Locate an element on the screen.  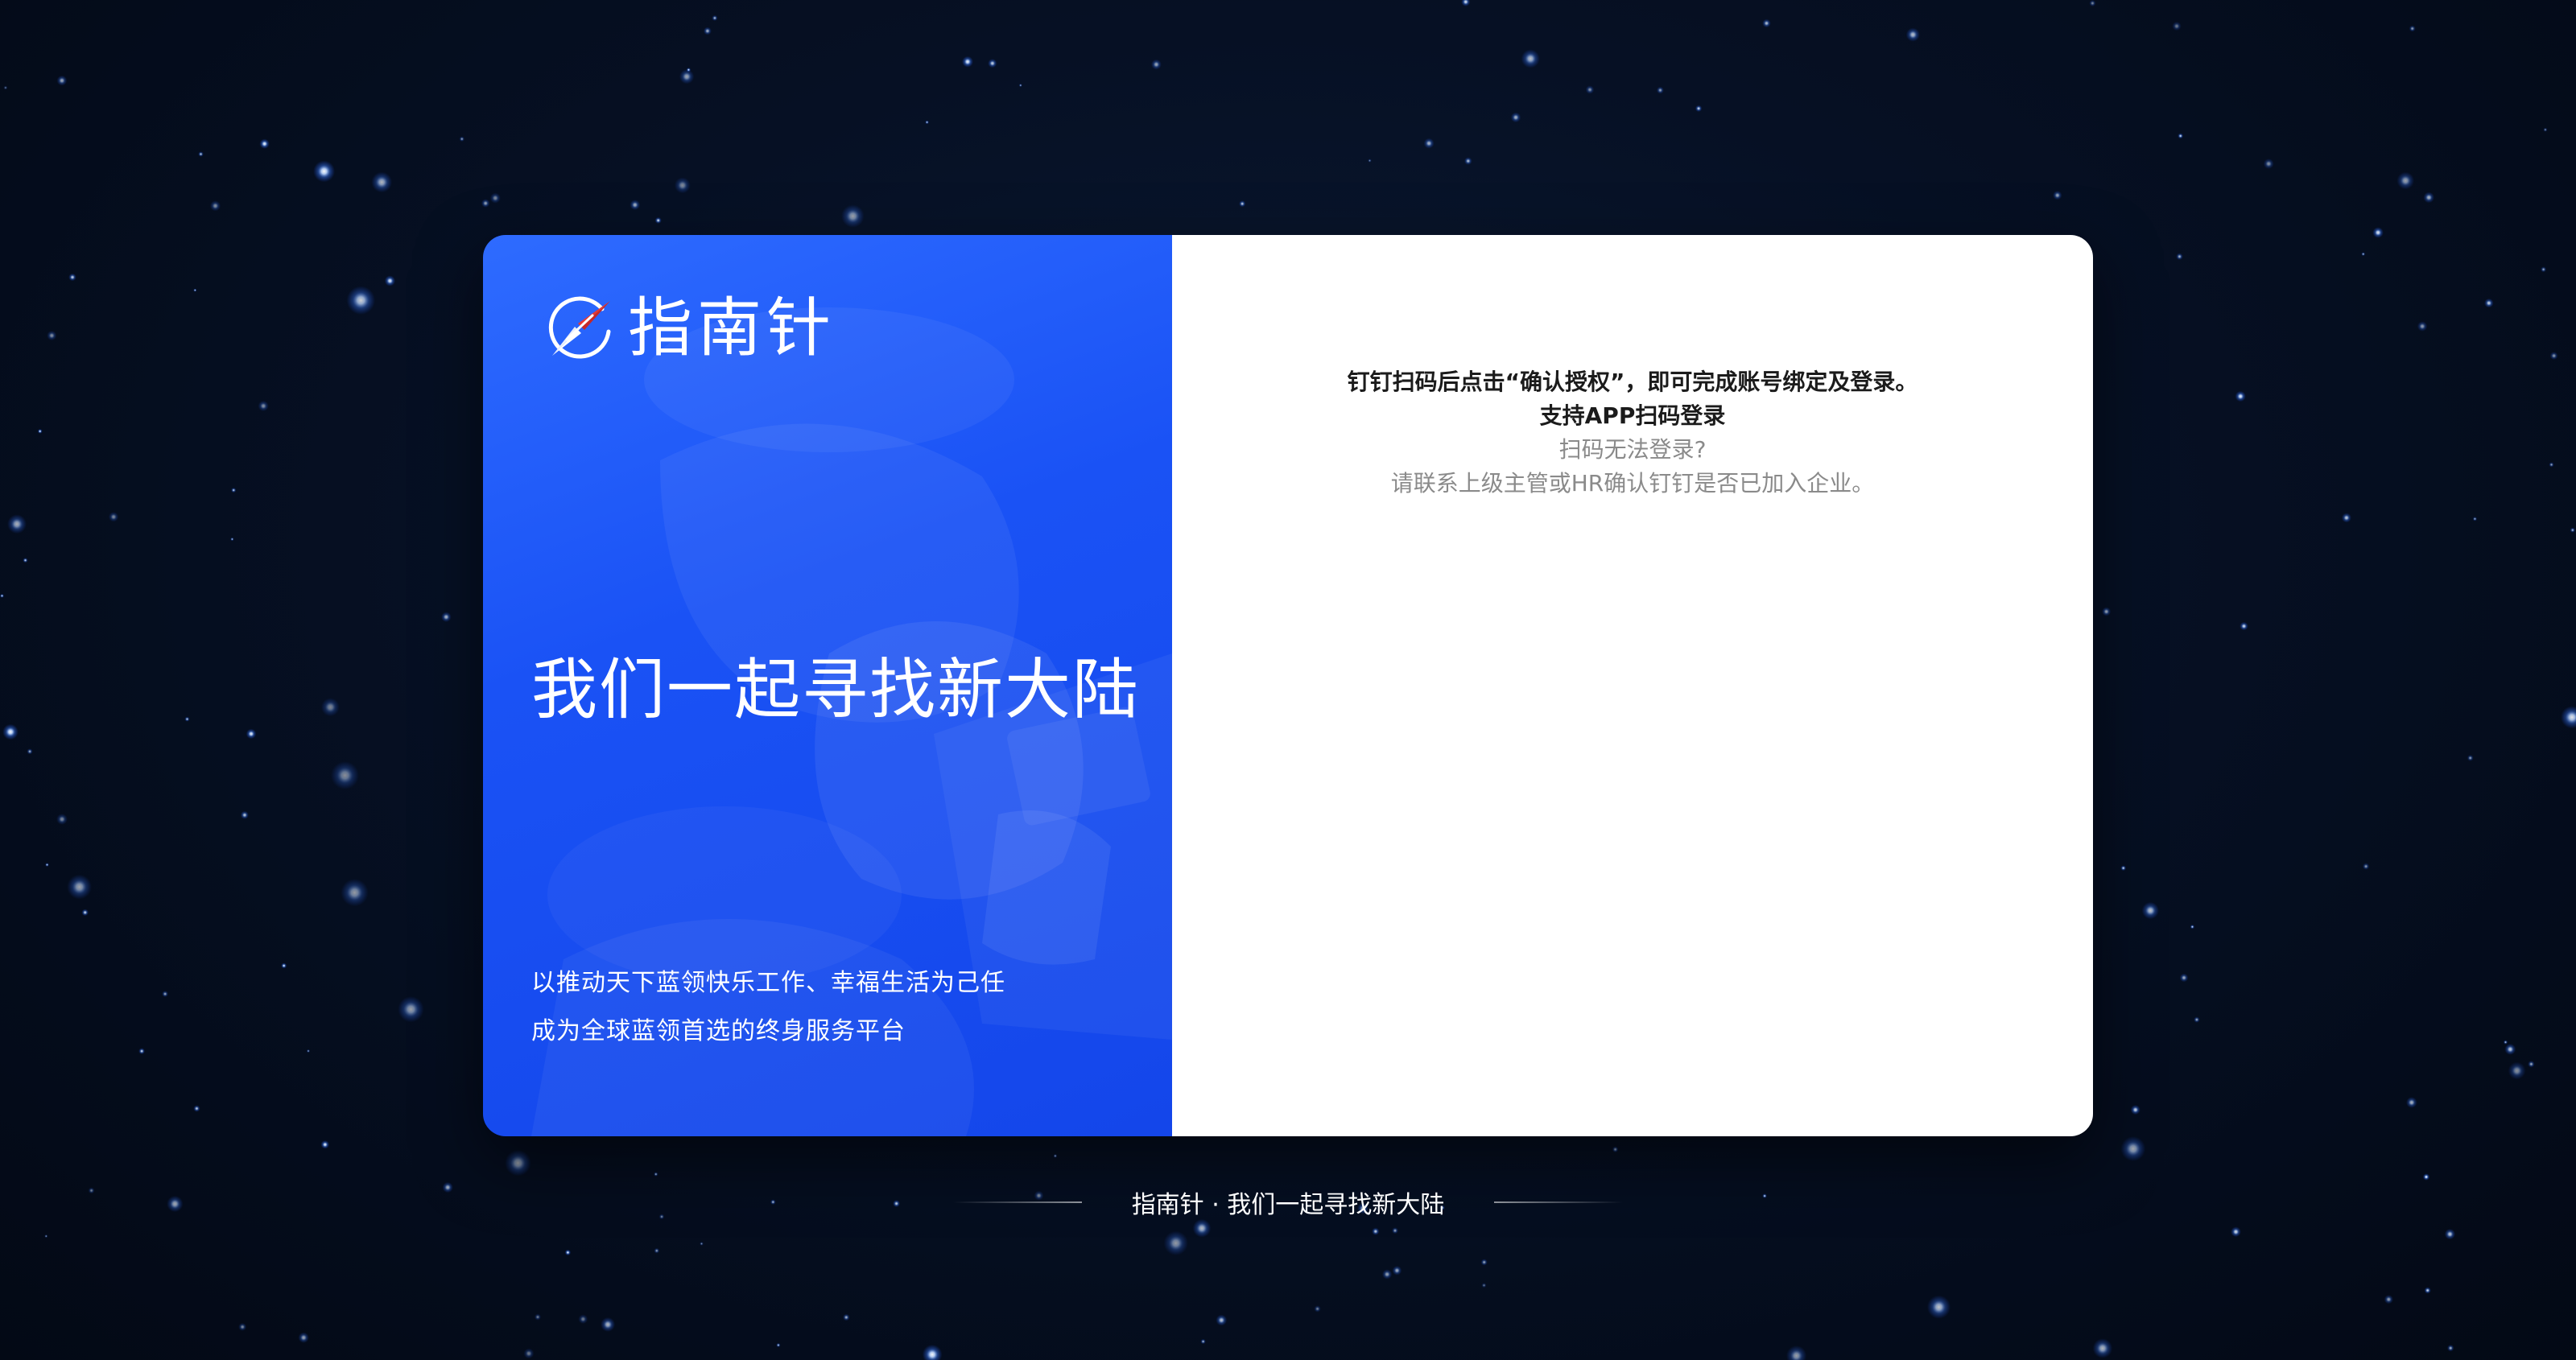
brand-logo: 指南针 is located at coordinates (691, 329).